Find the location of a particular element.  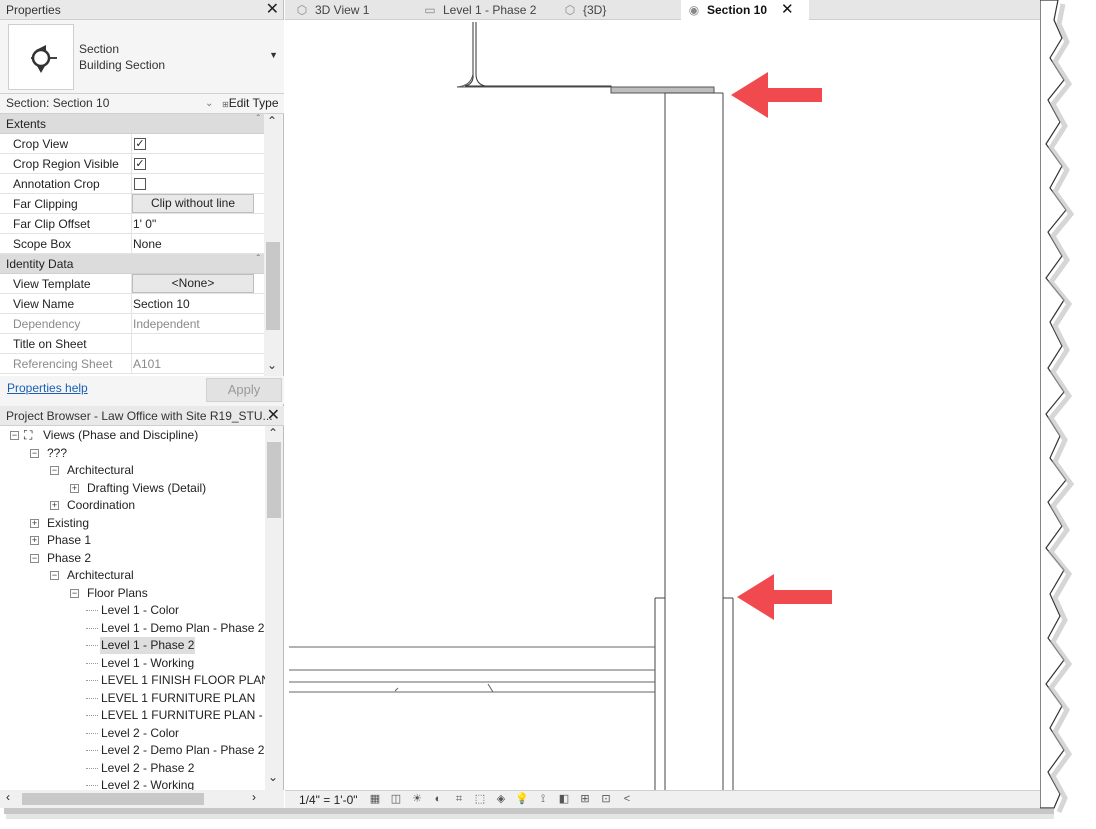

instance-filter-select: Section: Section 10 is located at coordinates (110, 103).